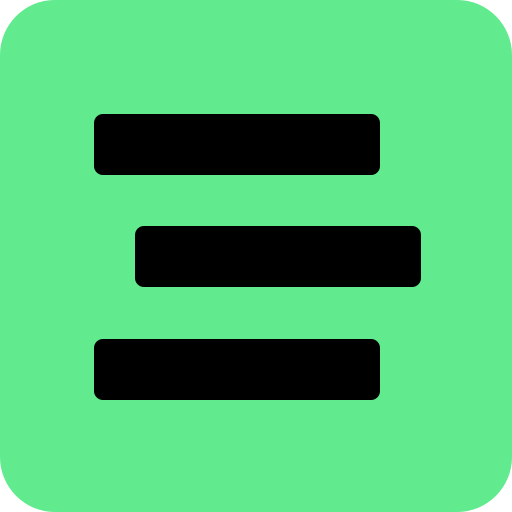 The width and height of the screenshot is (512, 512). I want to click on middle-bar, so click(278, 256).